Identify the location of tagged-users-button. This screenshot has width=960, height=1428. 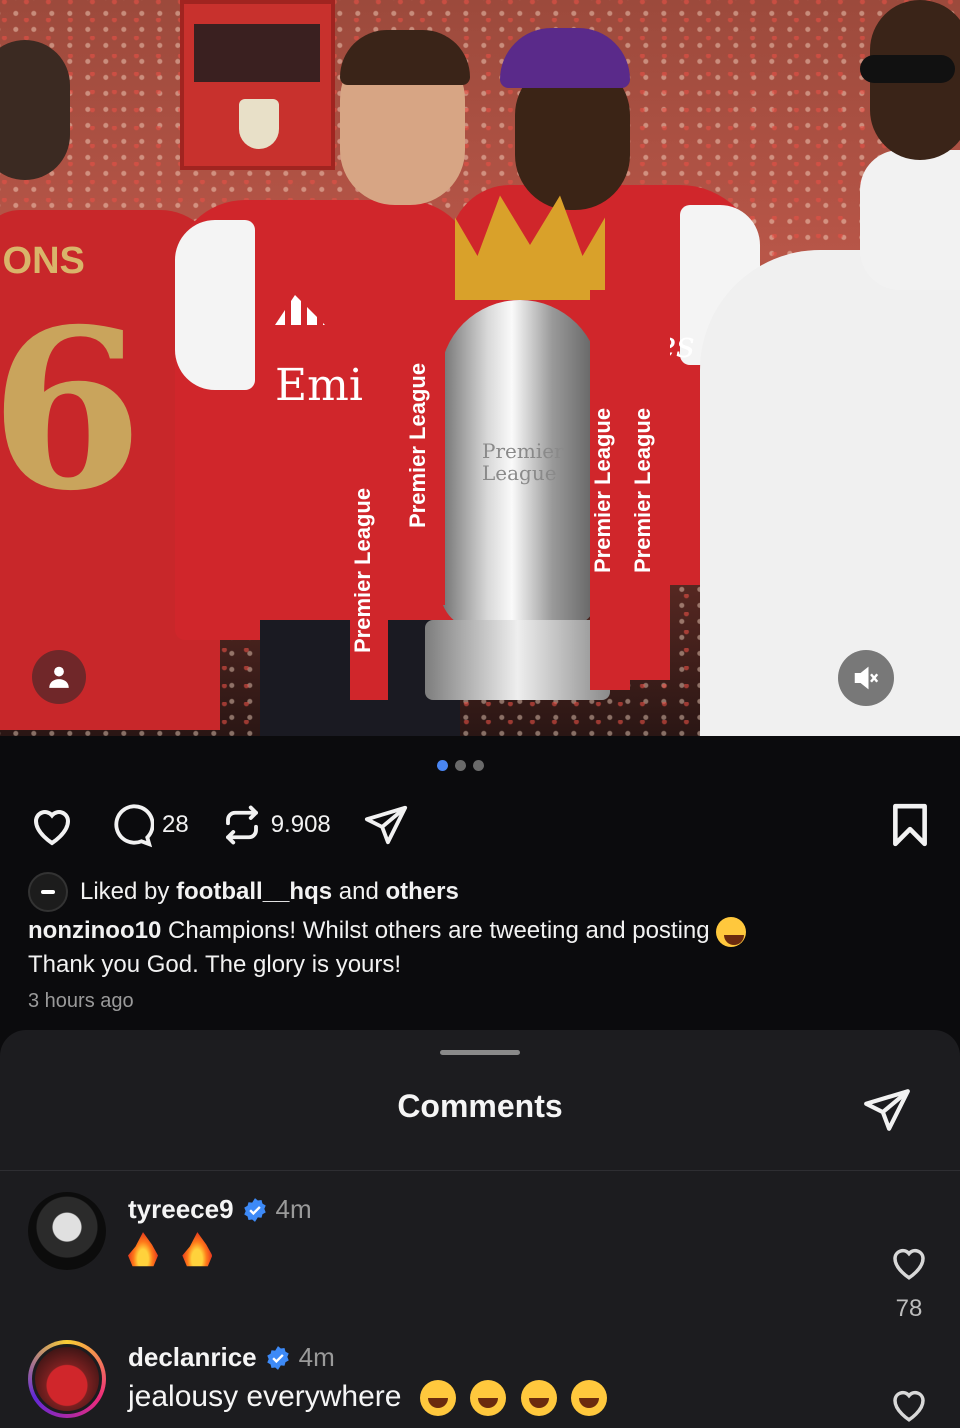
(59, 677).